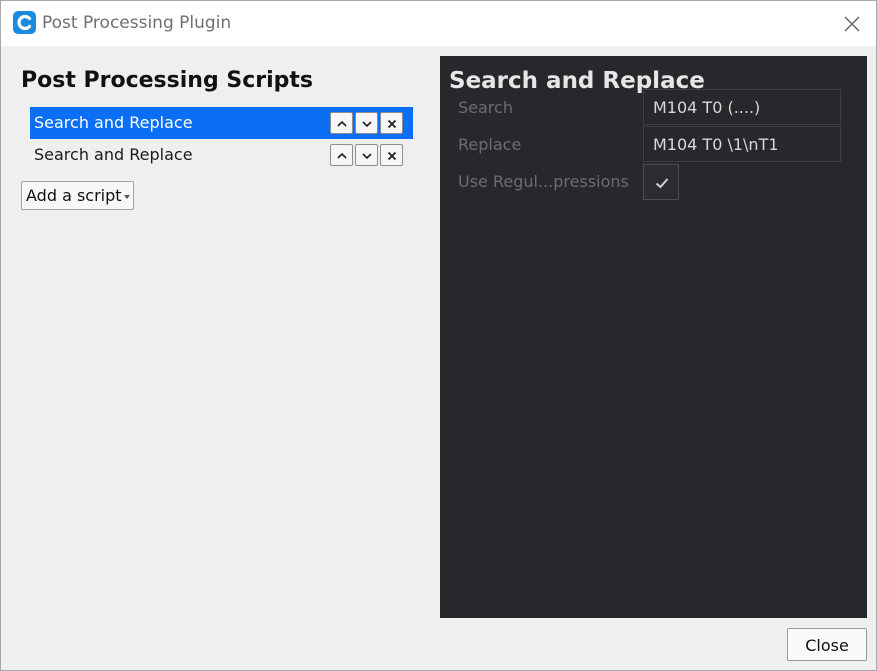 Image resolution: width=877 pixels, height=671 pixels. I want to click on close-icon, so click(852, 24).